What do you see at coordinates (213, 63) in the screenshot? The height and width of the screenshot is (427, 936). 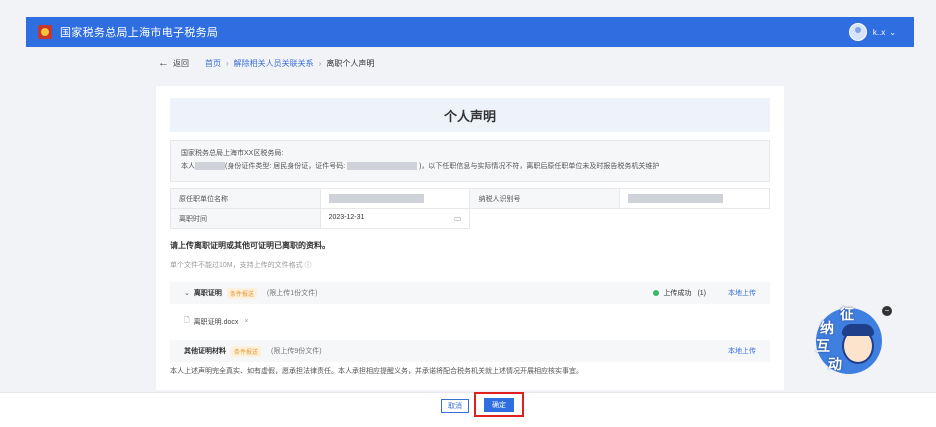 I see `breadcrumb-home: 首页` at bounding box center [213, 63].